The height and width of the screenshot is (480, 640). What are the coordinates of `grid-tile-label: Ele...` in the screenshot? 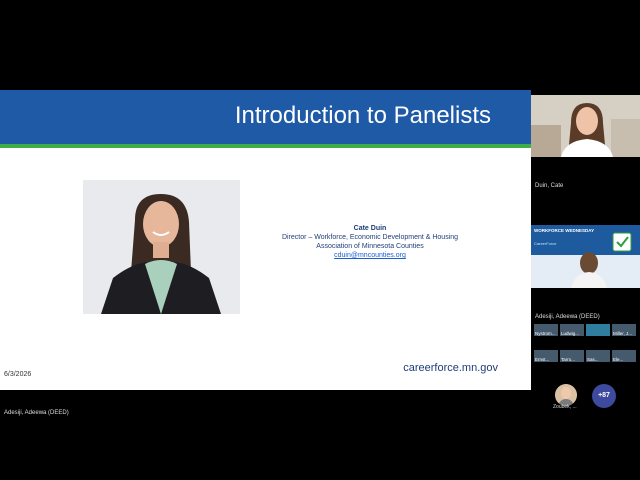 It's located at (618, 359).